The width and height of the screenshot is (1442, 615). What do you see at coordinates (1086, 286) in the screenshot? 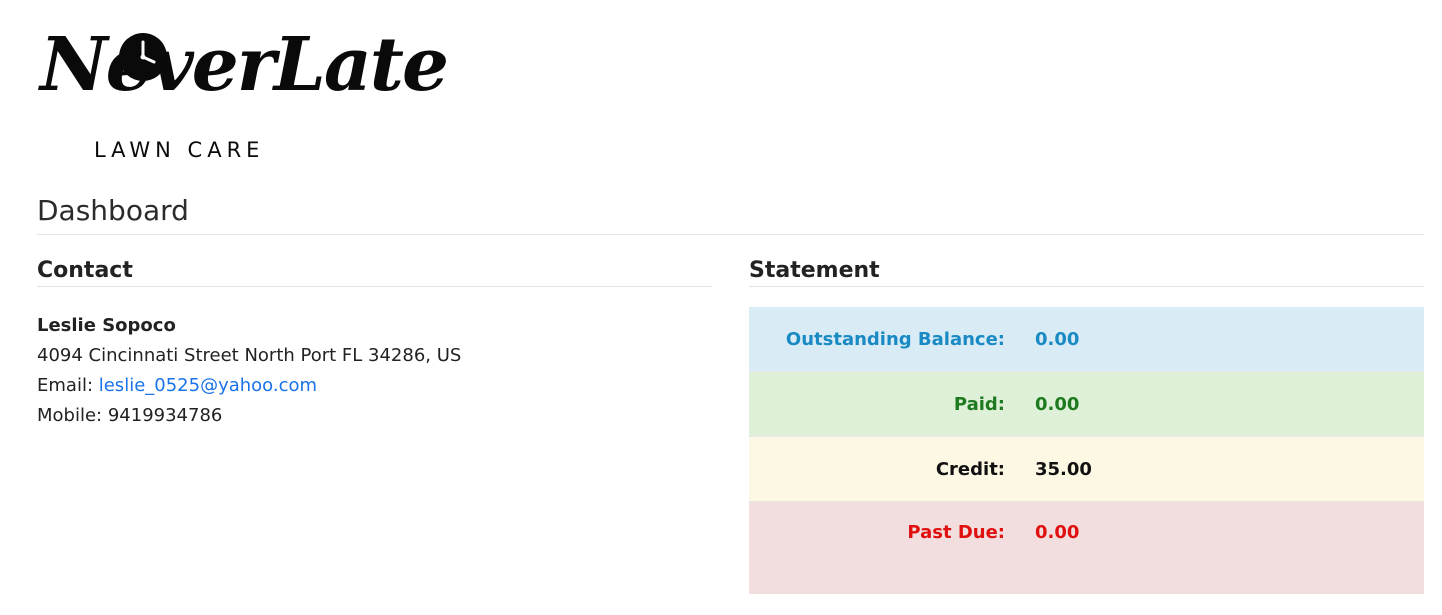
I see `statement-divider` at bounding box center [1086, 286].